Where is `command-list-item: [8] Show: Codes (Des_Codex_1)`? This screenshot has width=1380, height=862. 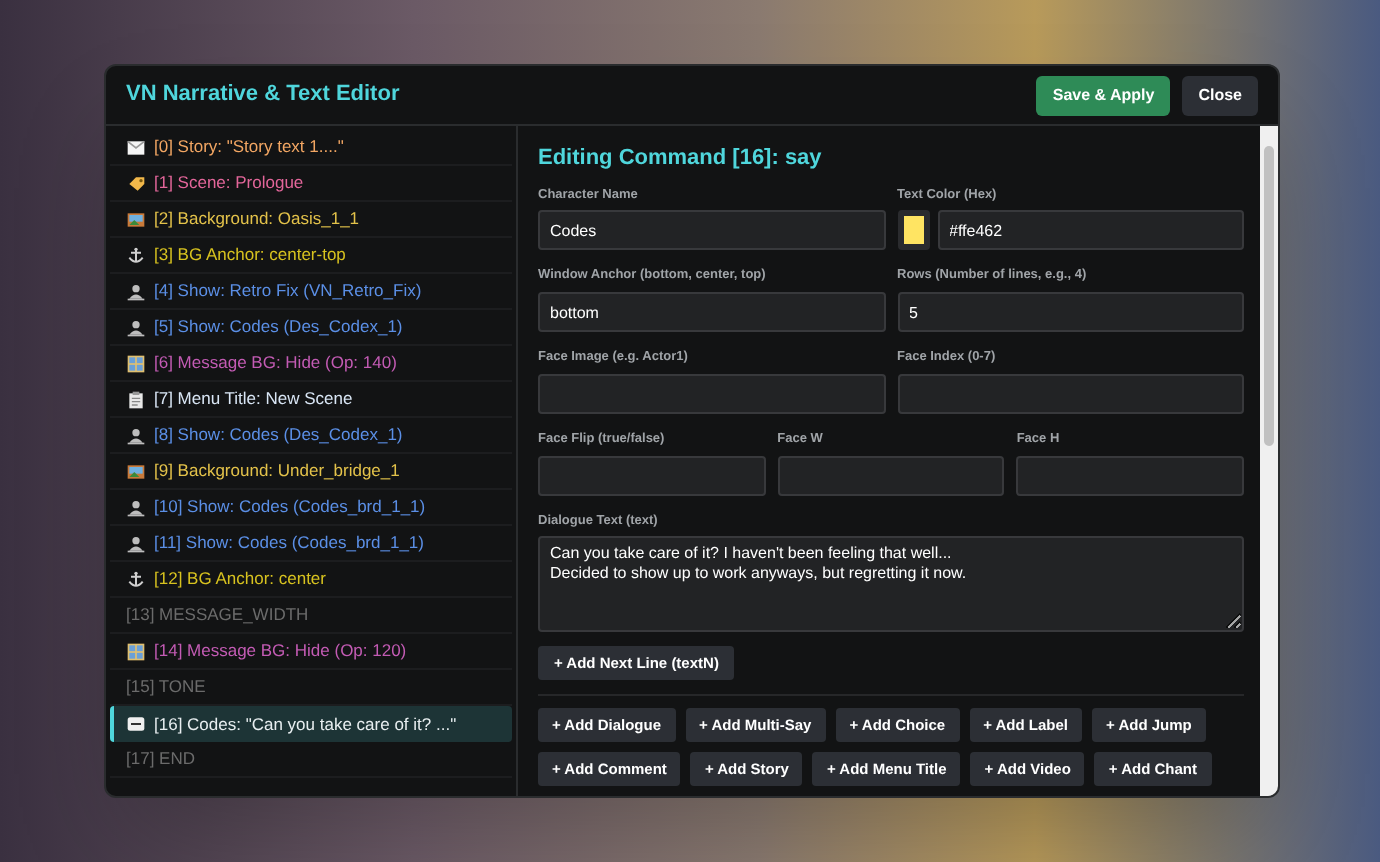
command-list-item: [8] Show: Codes (Des_Codex_1) is located at coordinates (311, 436).